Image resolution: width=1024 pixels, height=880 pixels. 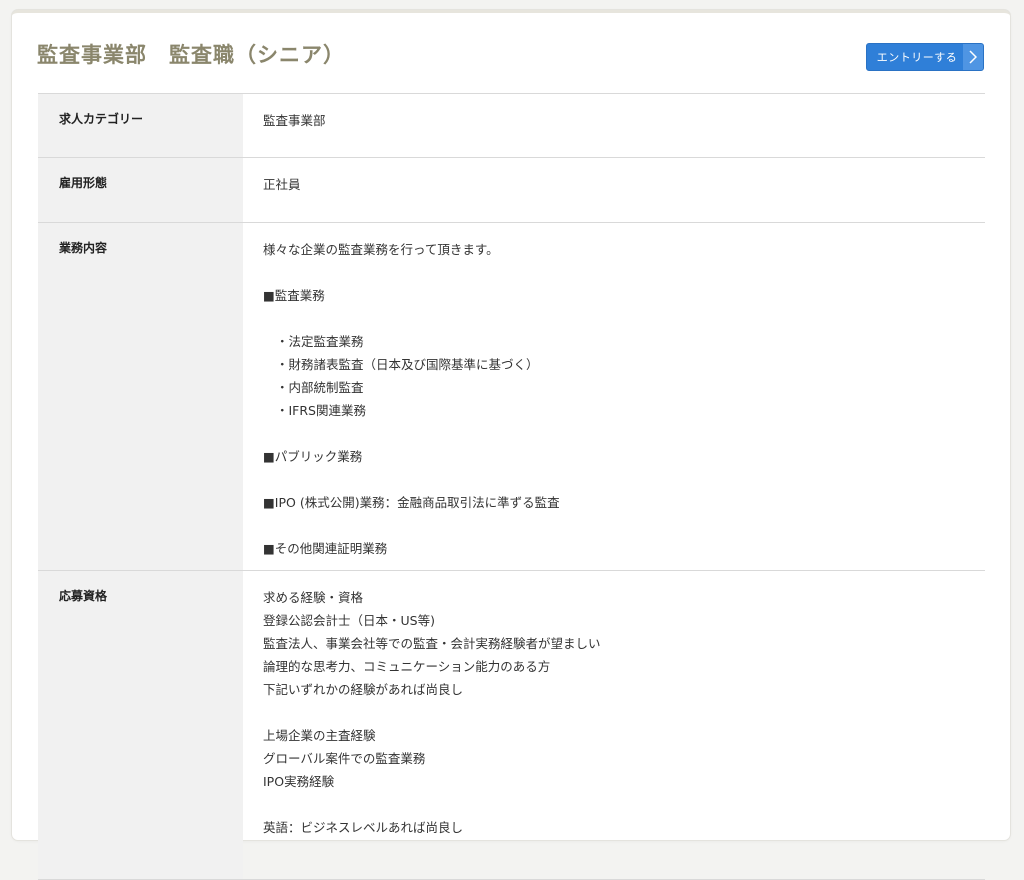 I want to click on row-label-employment-type: 雇用形態, so click(x=140, y=190).